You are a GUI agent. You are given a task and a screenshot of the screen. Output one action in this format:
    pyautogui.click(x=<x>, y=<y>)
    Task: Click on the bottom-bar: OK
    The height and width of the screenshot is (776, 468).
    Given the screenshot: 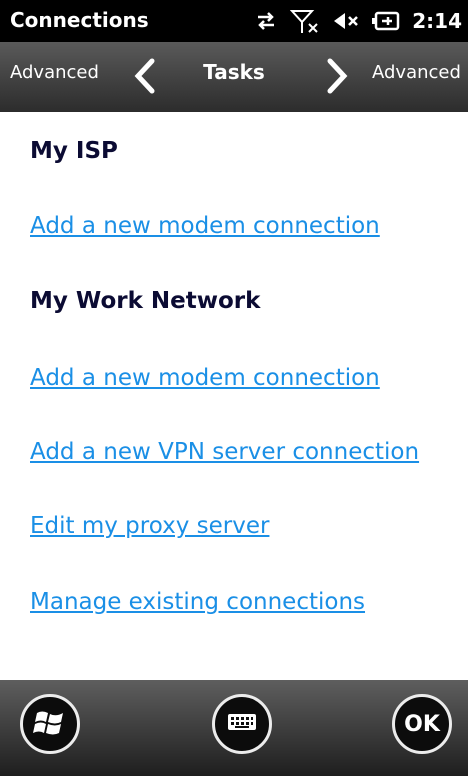 What is the action you would take?
    pyautogui.click(x=234, y=728)
    